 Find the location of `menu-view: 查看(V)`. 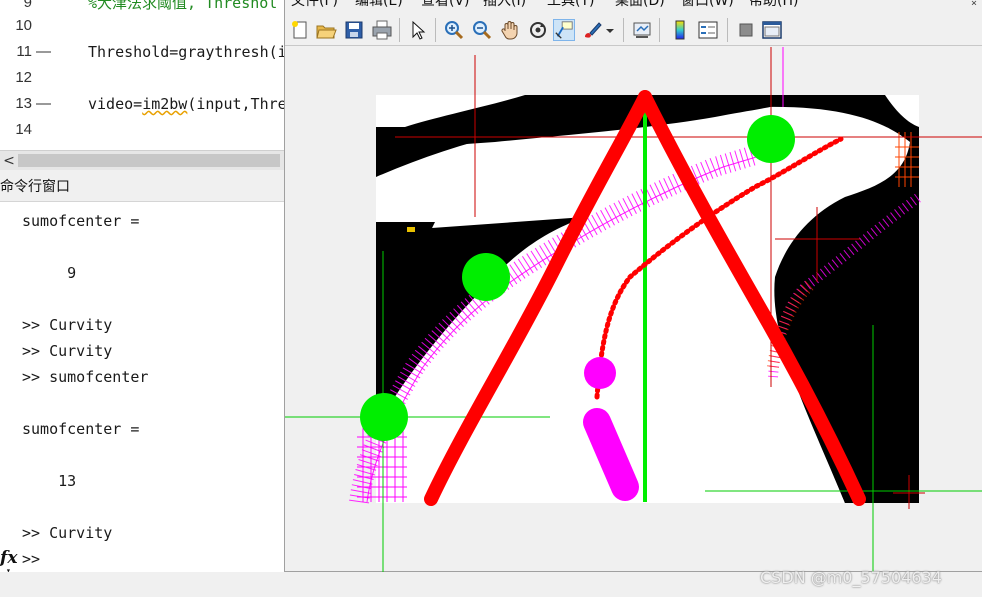

menu-view: 查看(V) is located at coordinates (445, 5).